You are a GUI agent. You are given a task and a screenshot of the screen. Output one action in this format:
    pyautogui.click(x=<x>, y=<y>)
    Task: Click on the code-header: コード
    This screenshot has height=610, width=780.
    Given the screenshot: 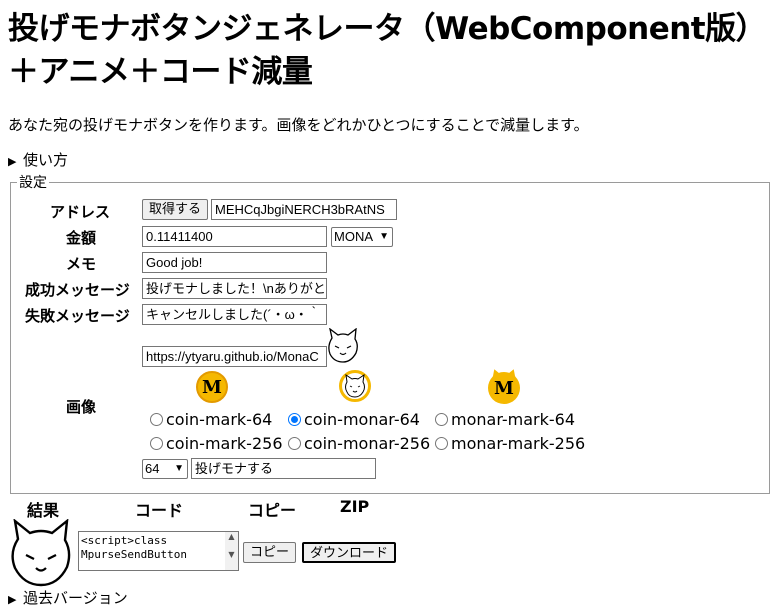 What is the action you would take?
    pyautogui.click(x=159, y=510)
    